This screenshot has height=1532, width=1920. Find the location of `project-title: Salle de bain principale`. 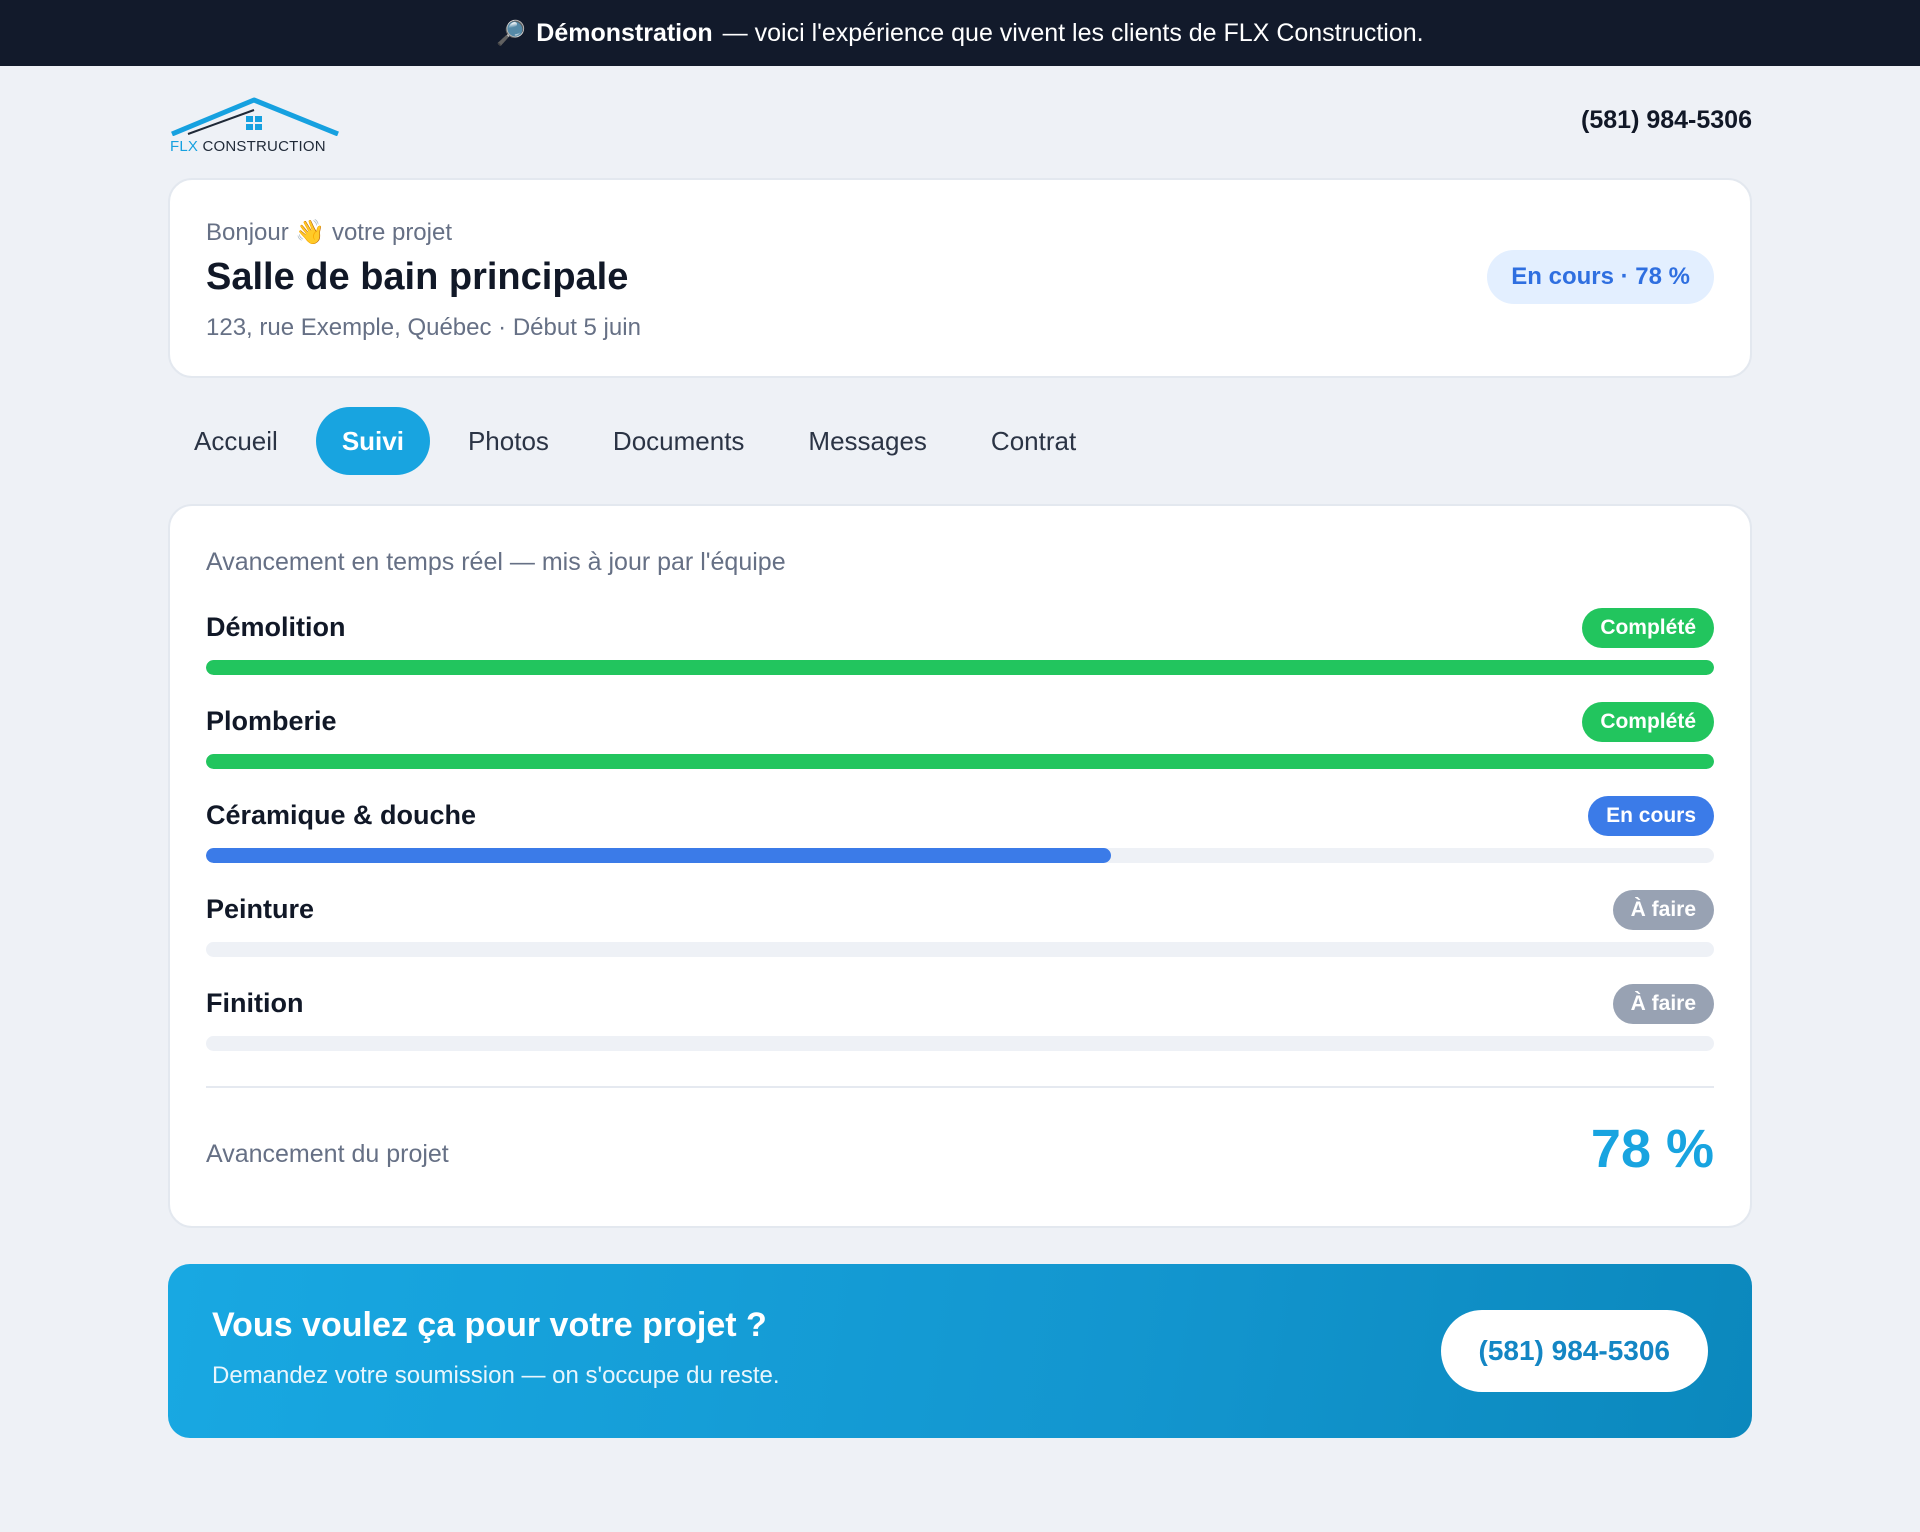

project-title: Salle de bain principale is located at coordinates (417, 277).